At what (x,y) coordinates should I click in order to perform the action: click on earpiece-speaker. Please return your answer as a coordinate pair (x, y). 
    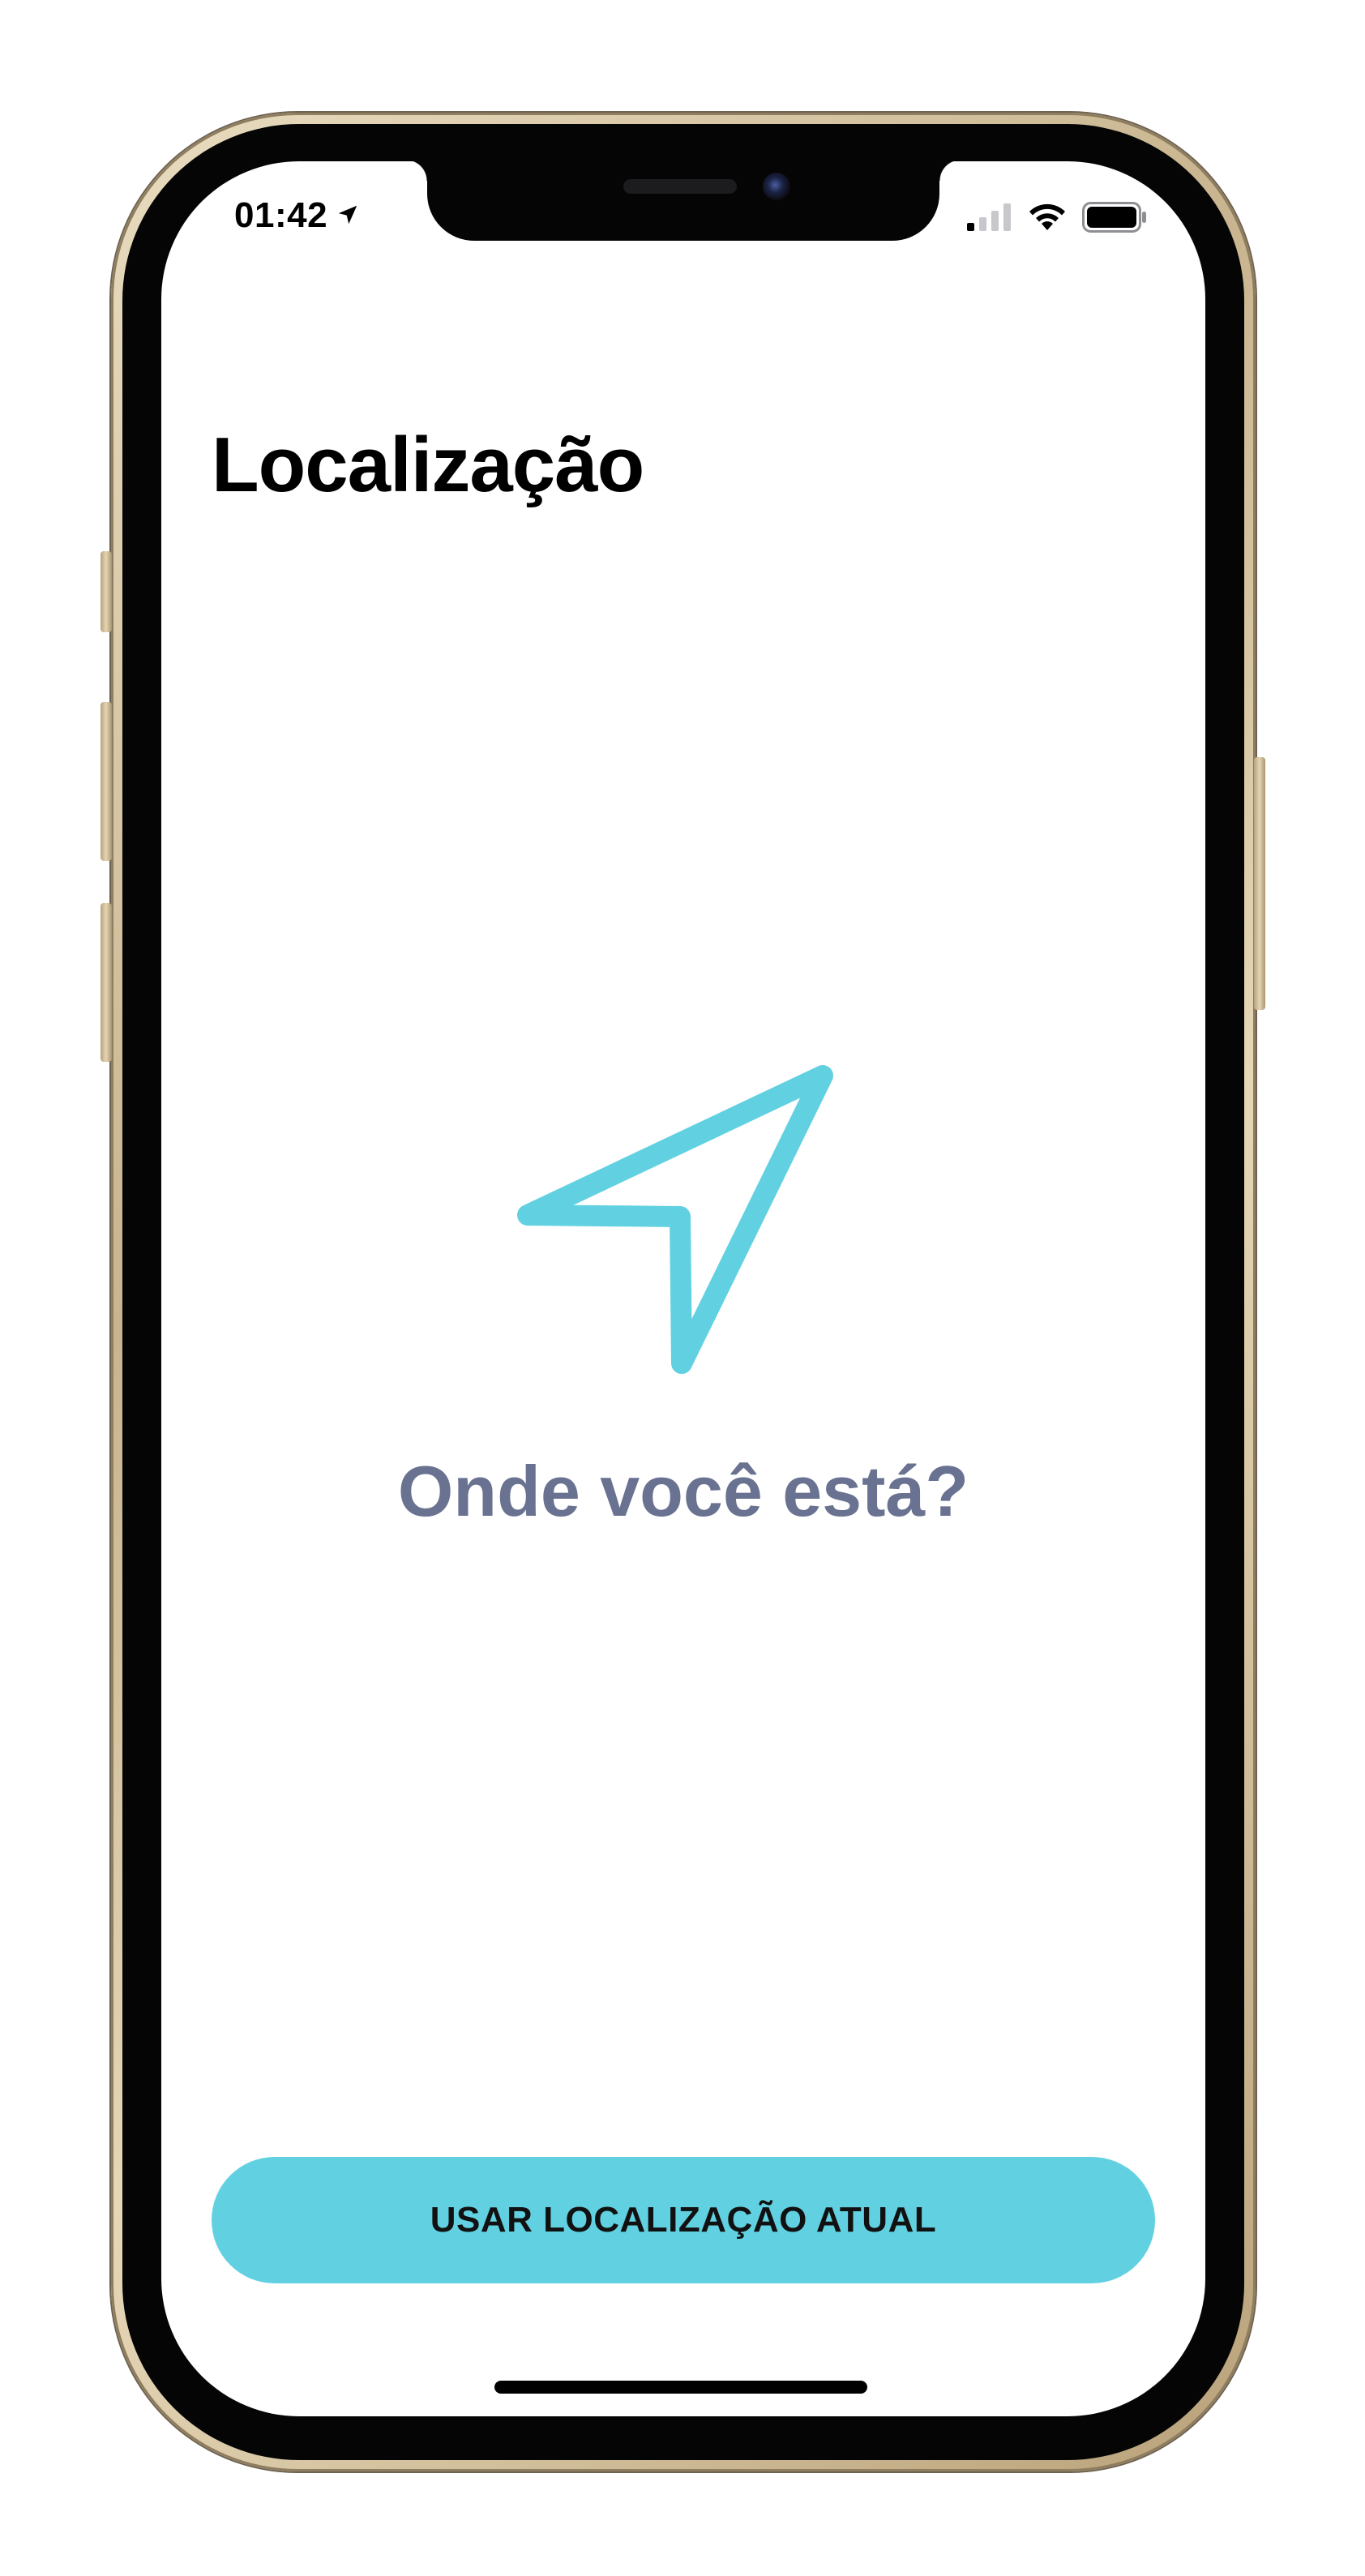
    Looking at the image, I should click on (680, 186).